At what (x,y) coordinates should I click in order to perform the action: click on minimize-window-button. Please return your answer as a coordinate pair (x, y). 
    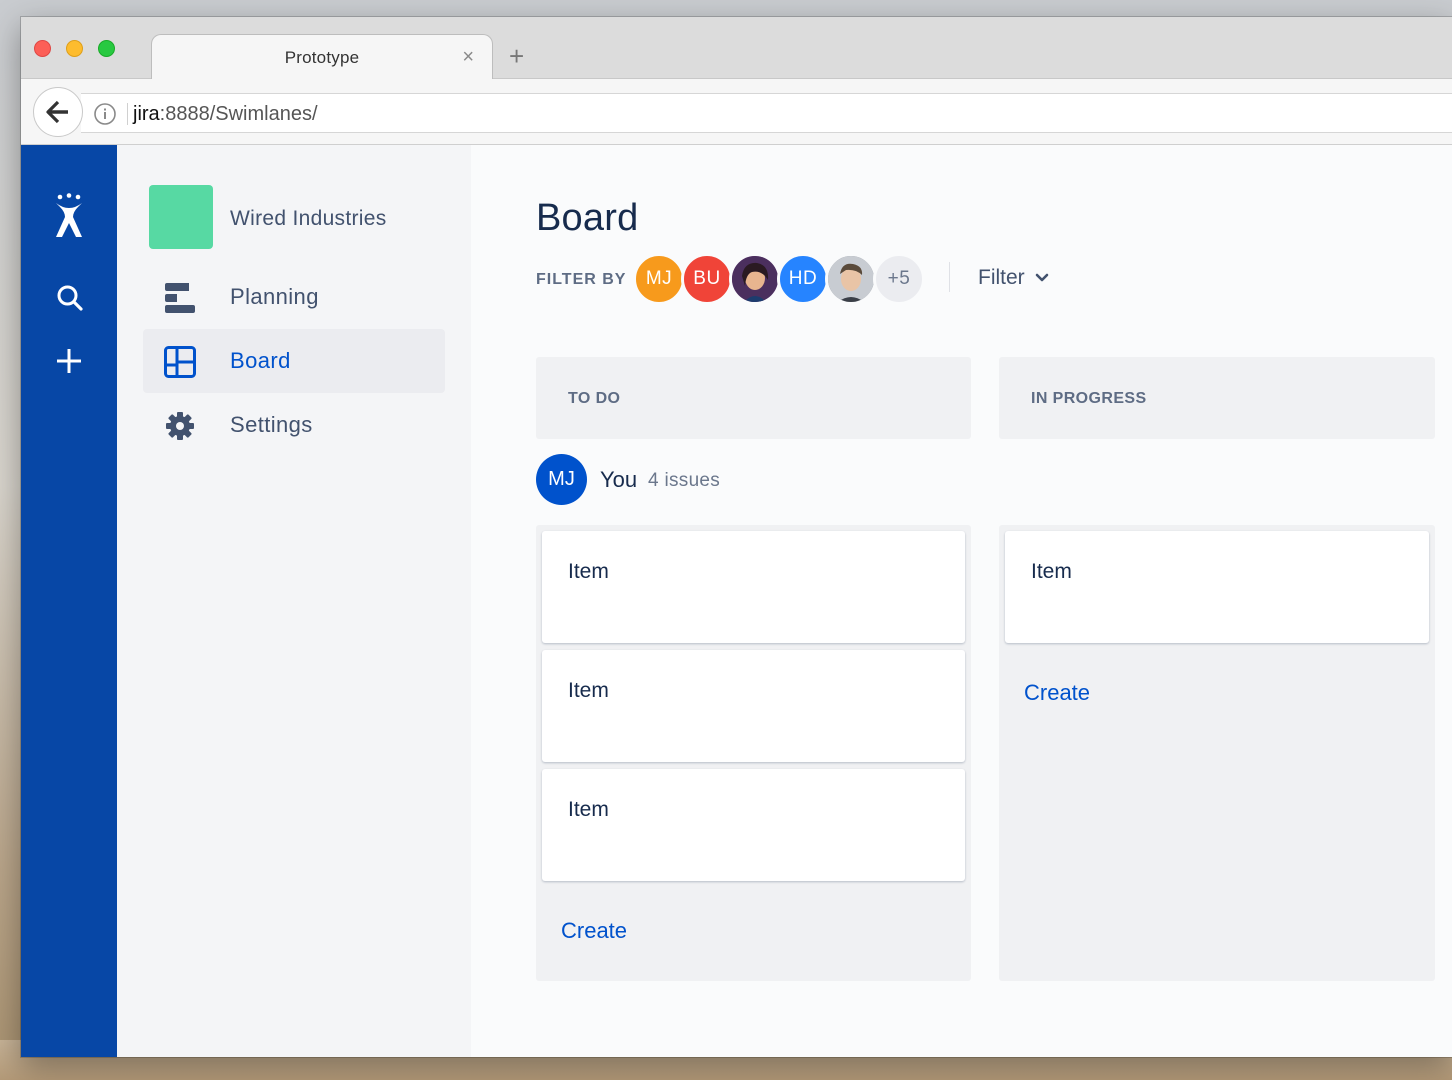
    Looking at the image, I should click on (74, 48).